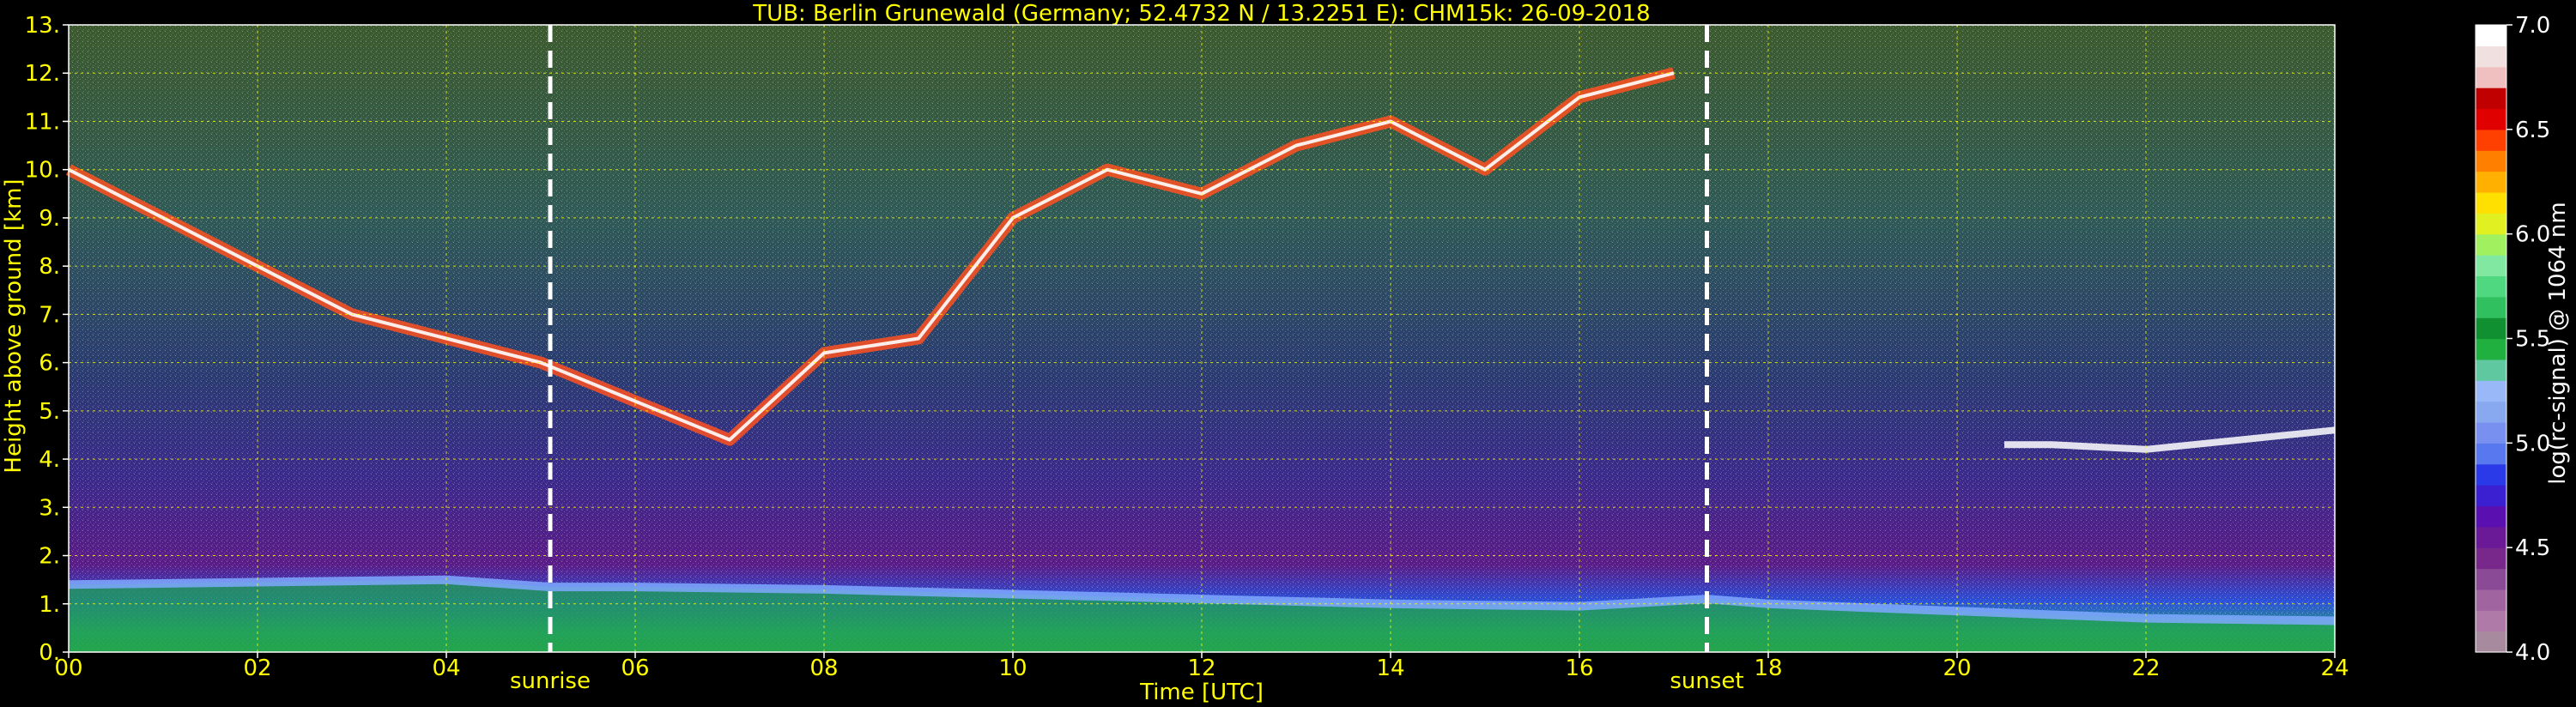 This screenshot has width=2576, height=707. Describe the element at coordinates (1390, 668) in the screenshot. I see `x-tick-label: 14` at that location.